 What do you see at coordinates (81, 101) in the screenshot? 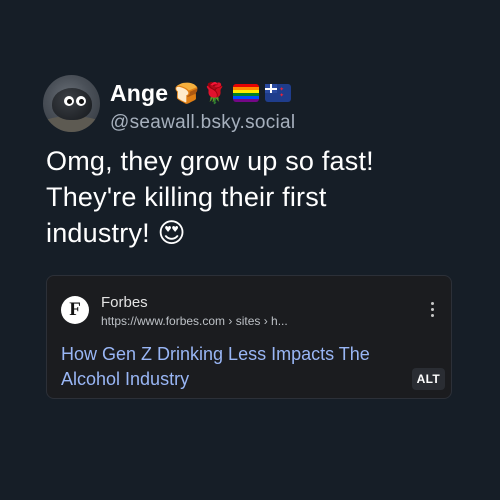
I see `avatar-right-eye` at bounding box center [81, 101].